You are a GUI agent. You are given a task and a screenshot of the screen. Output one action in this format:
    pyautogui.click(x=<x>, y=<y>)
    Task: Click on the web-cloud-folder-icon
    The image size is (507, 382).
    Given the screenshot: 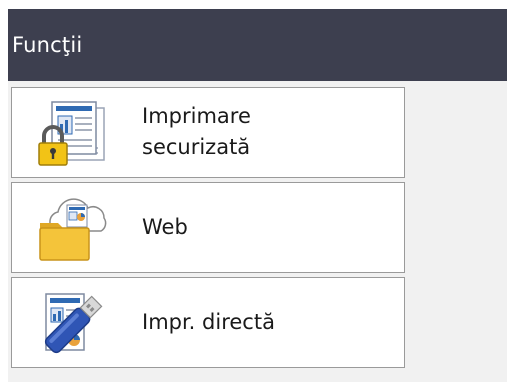 What is the action you would take?
    pyautogui.click(x=72, y=228)
    